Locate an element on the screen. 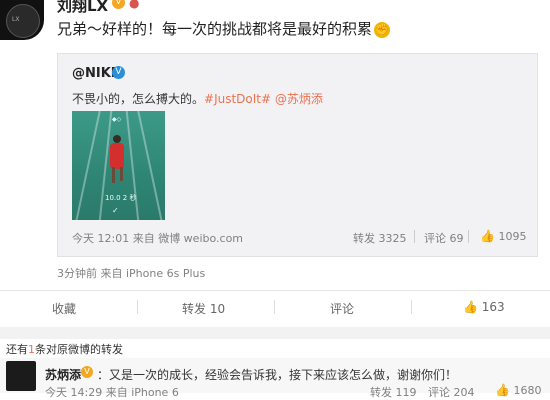 The image size is (550, 400). reposted-like-button: 👍 1095 is located at coordinates (503, 236).